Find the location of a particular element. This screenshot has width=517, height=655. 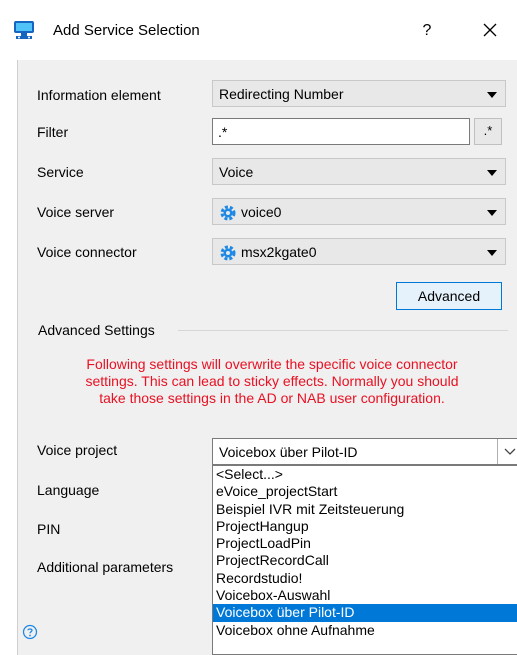

dropdown-option: <Select...> is located at coordinates (365, 474).